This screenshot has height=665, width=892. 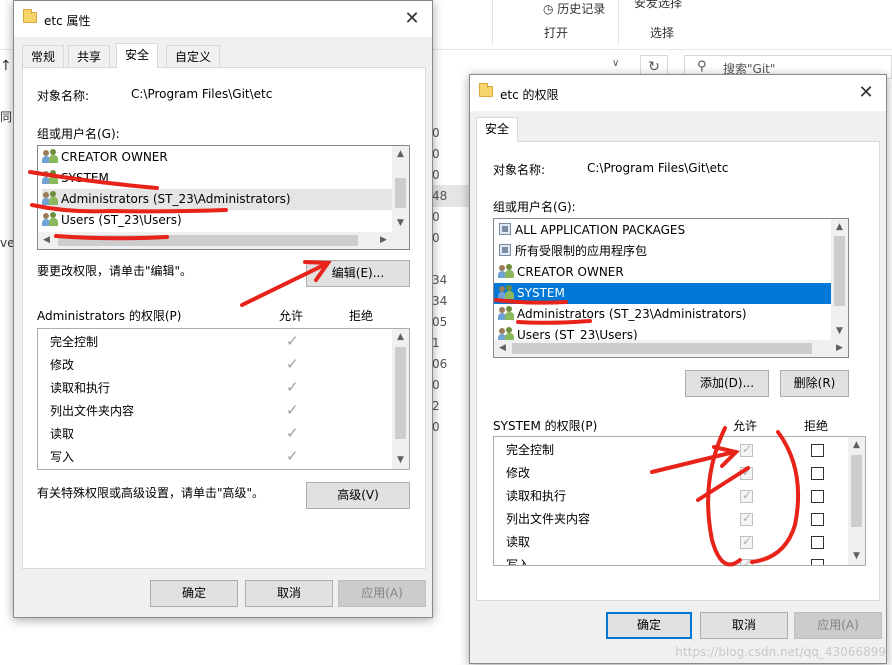 I want to click on tab-sharing: 共享, so click(x=89, y=56).